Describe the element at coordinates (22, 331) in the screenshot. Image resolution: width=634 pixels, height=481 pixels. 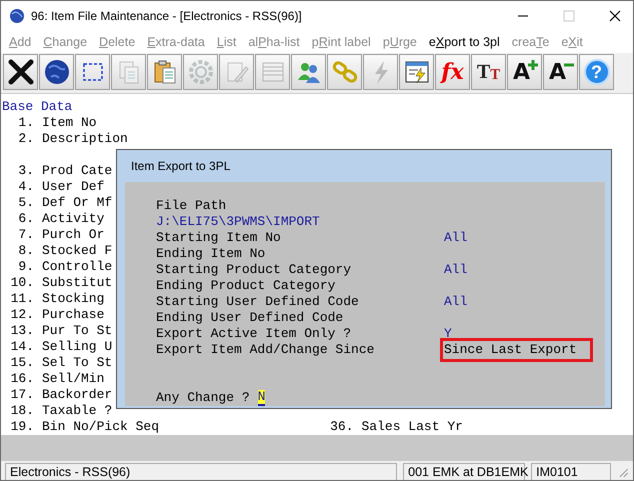
I see `field-number: 13.` at that location.